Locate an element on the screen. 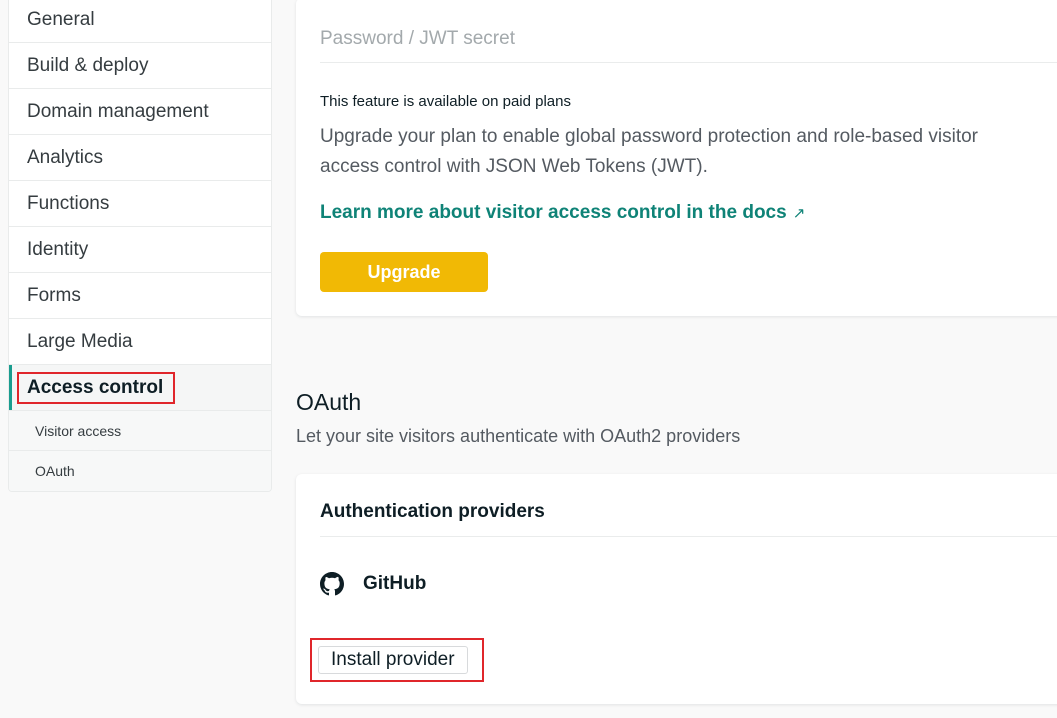  sidebar-item-functions: Functions is located at coordinates (140, 204).